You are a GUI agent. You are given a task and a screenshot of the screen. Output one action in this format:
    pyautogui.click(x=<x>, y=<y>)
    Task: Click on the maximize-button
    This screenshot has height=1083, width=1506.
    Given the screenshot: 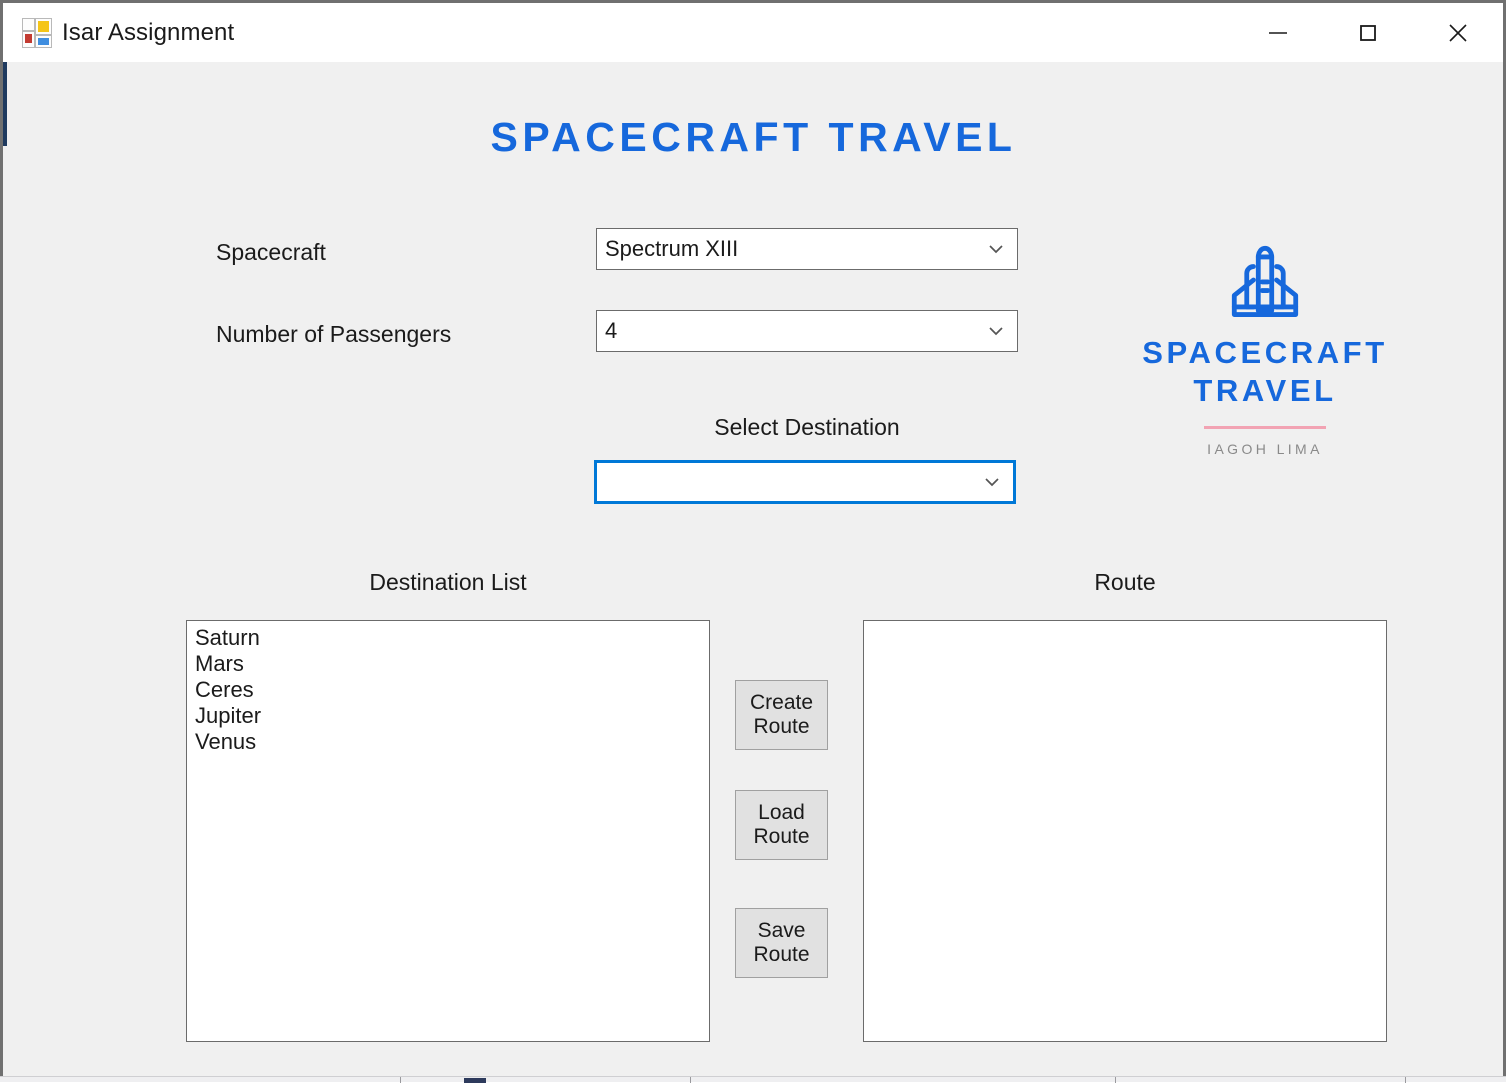 What is the action you would take?
    pyautogui.click(x=1368, y=32)
    